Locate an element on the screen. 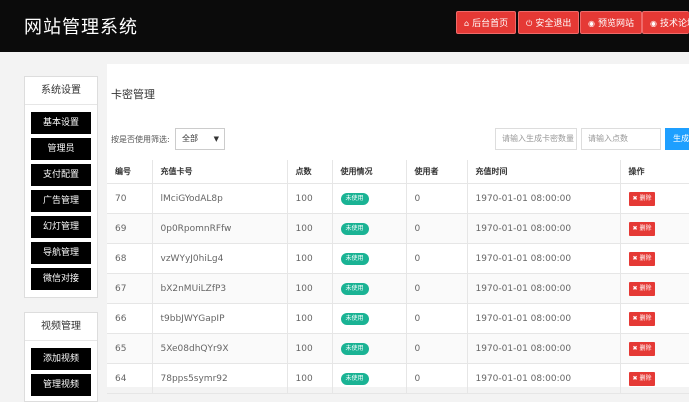 The image size is (689, 402). header-card-number: 充值卡号 is located at coordinates (220, 172).